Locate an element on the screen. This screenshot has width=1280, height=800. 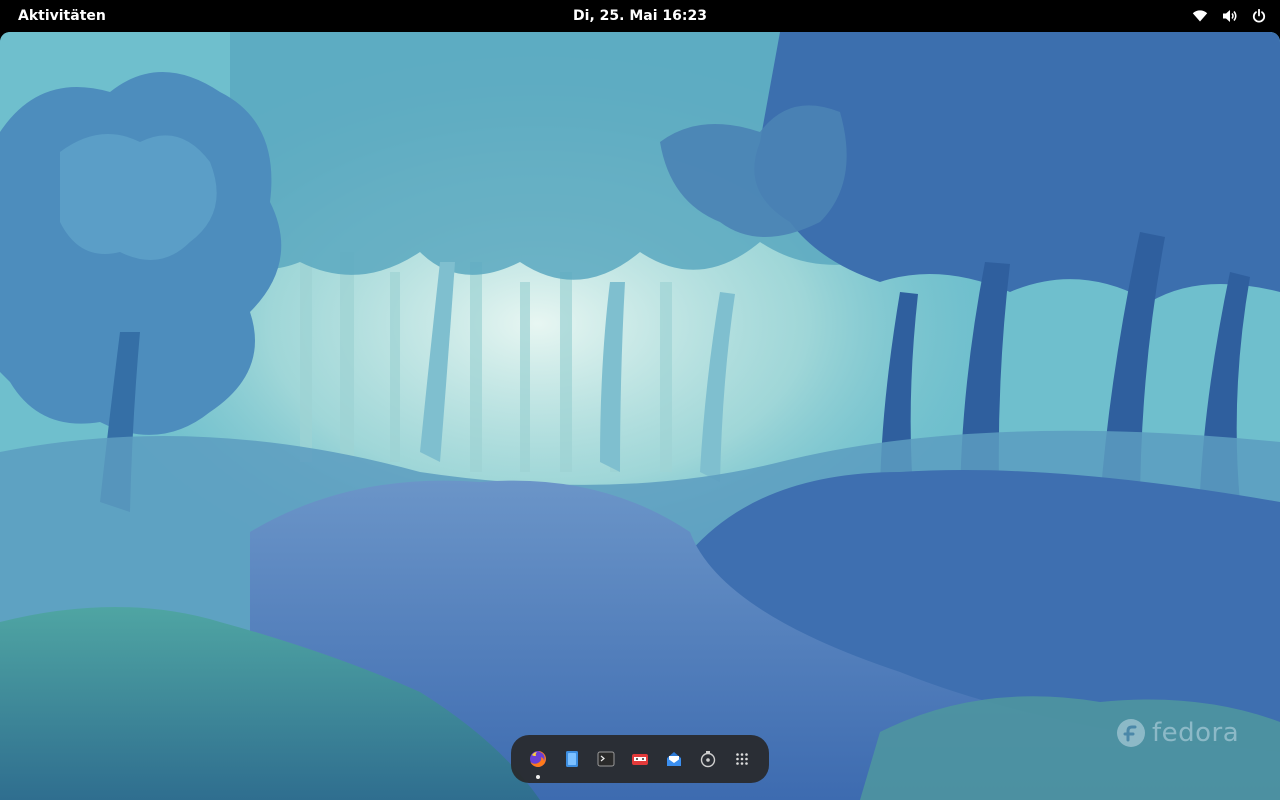
fedora-watermark: fedora is located at coordinates (1177, 733).